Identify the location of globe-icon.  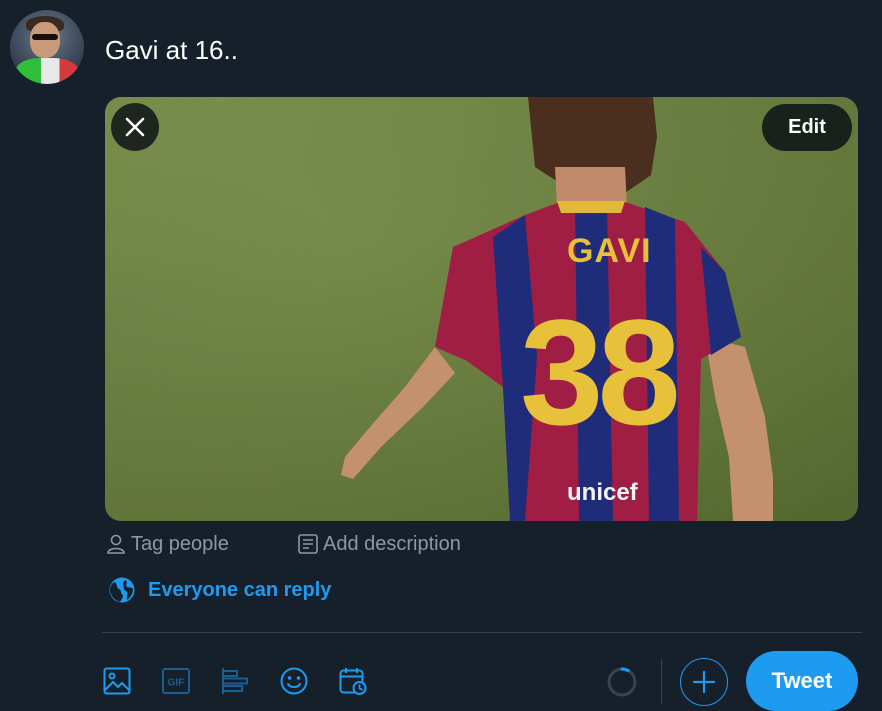
(122, 590).